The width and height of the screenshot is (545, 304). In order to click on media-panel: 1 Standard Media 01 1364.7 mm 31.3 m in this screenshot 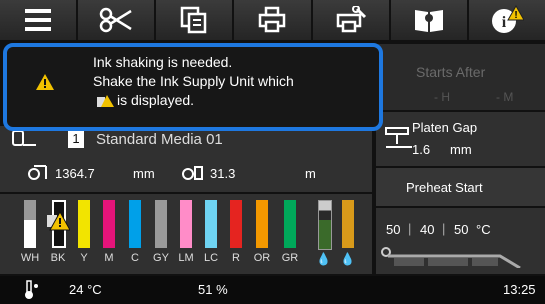, I will do `click(186, 159)`.